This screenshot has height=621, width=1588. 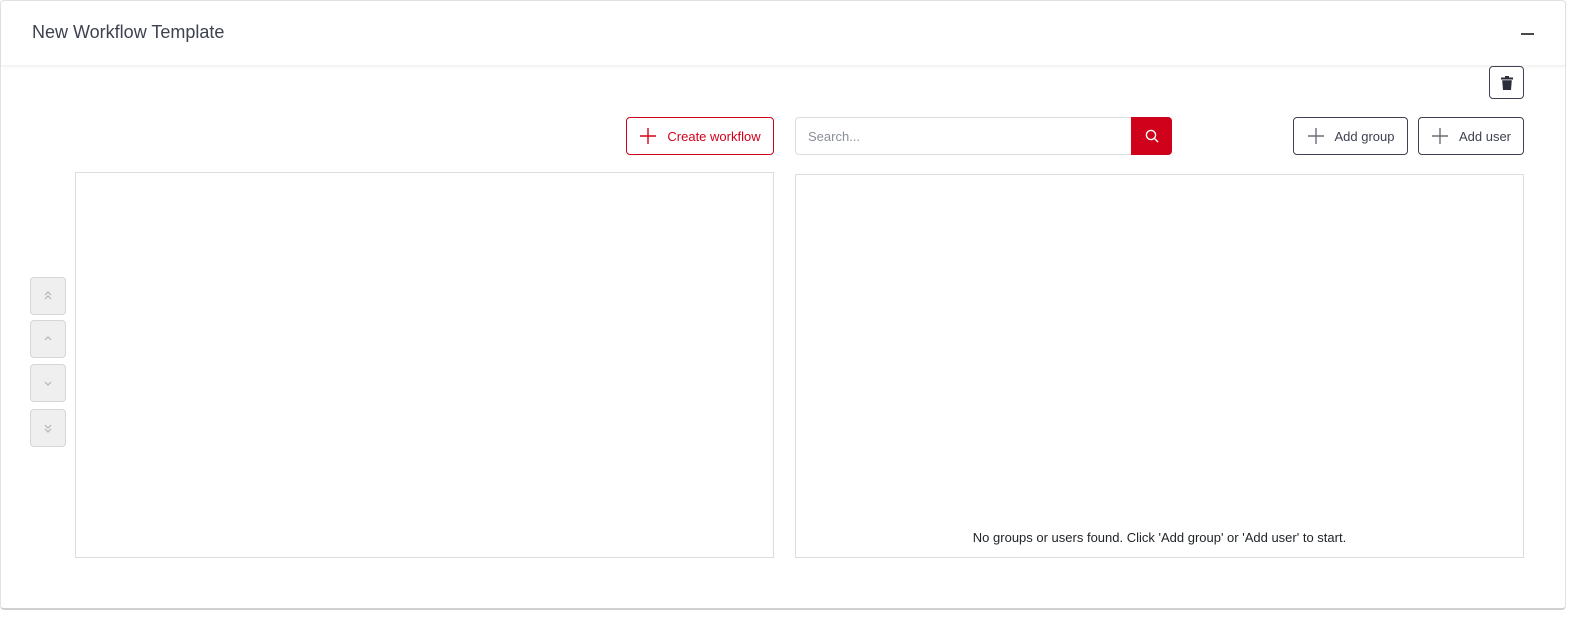 I want to click on trash-icon, so click(x=1506, y=82).